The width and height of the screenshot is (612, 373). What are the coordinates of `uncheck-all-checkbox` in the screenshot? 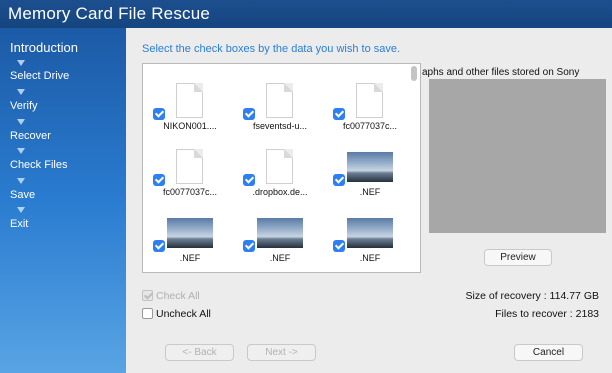 It's located at (147, 313).